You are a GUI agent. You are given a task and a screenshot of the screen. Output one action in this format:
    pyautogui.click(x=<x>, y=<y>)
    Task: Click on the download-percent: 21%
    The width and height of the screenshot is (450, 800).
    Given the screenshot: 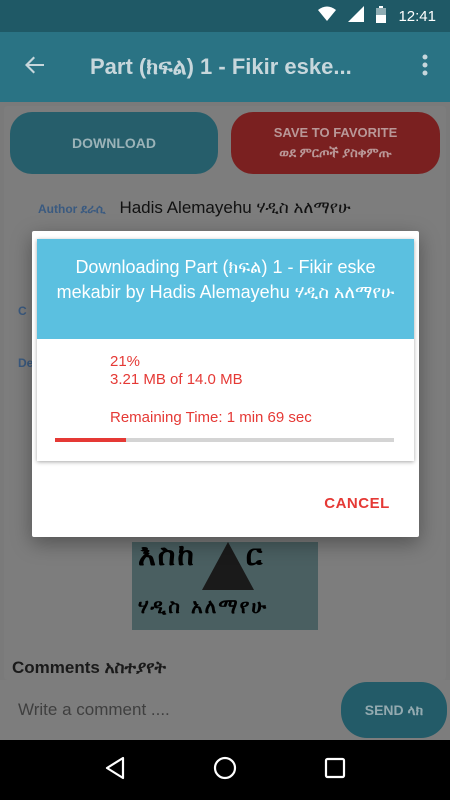 What is the action you would take?
    pyautogui.click(x=125, y=361)
    